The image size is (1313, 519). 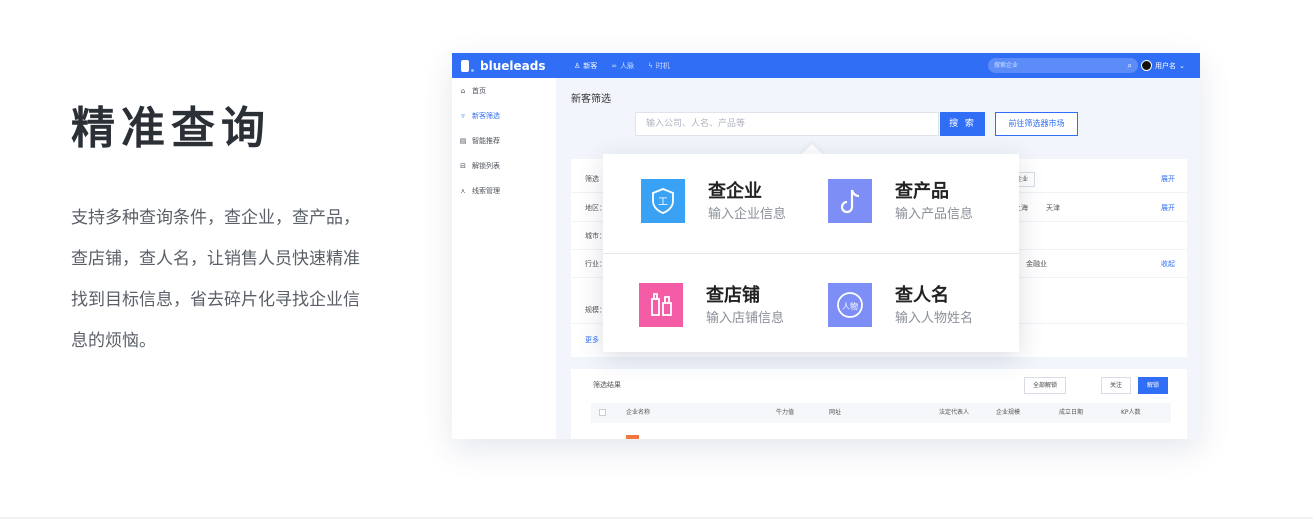 I want to click on avatar, so click(x=1146, y=65).